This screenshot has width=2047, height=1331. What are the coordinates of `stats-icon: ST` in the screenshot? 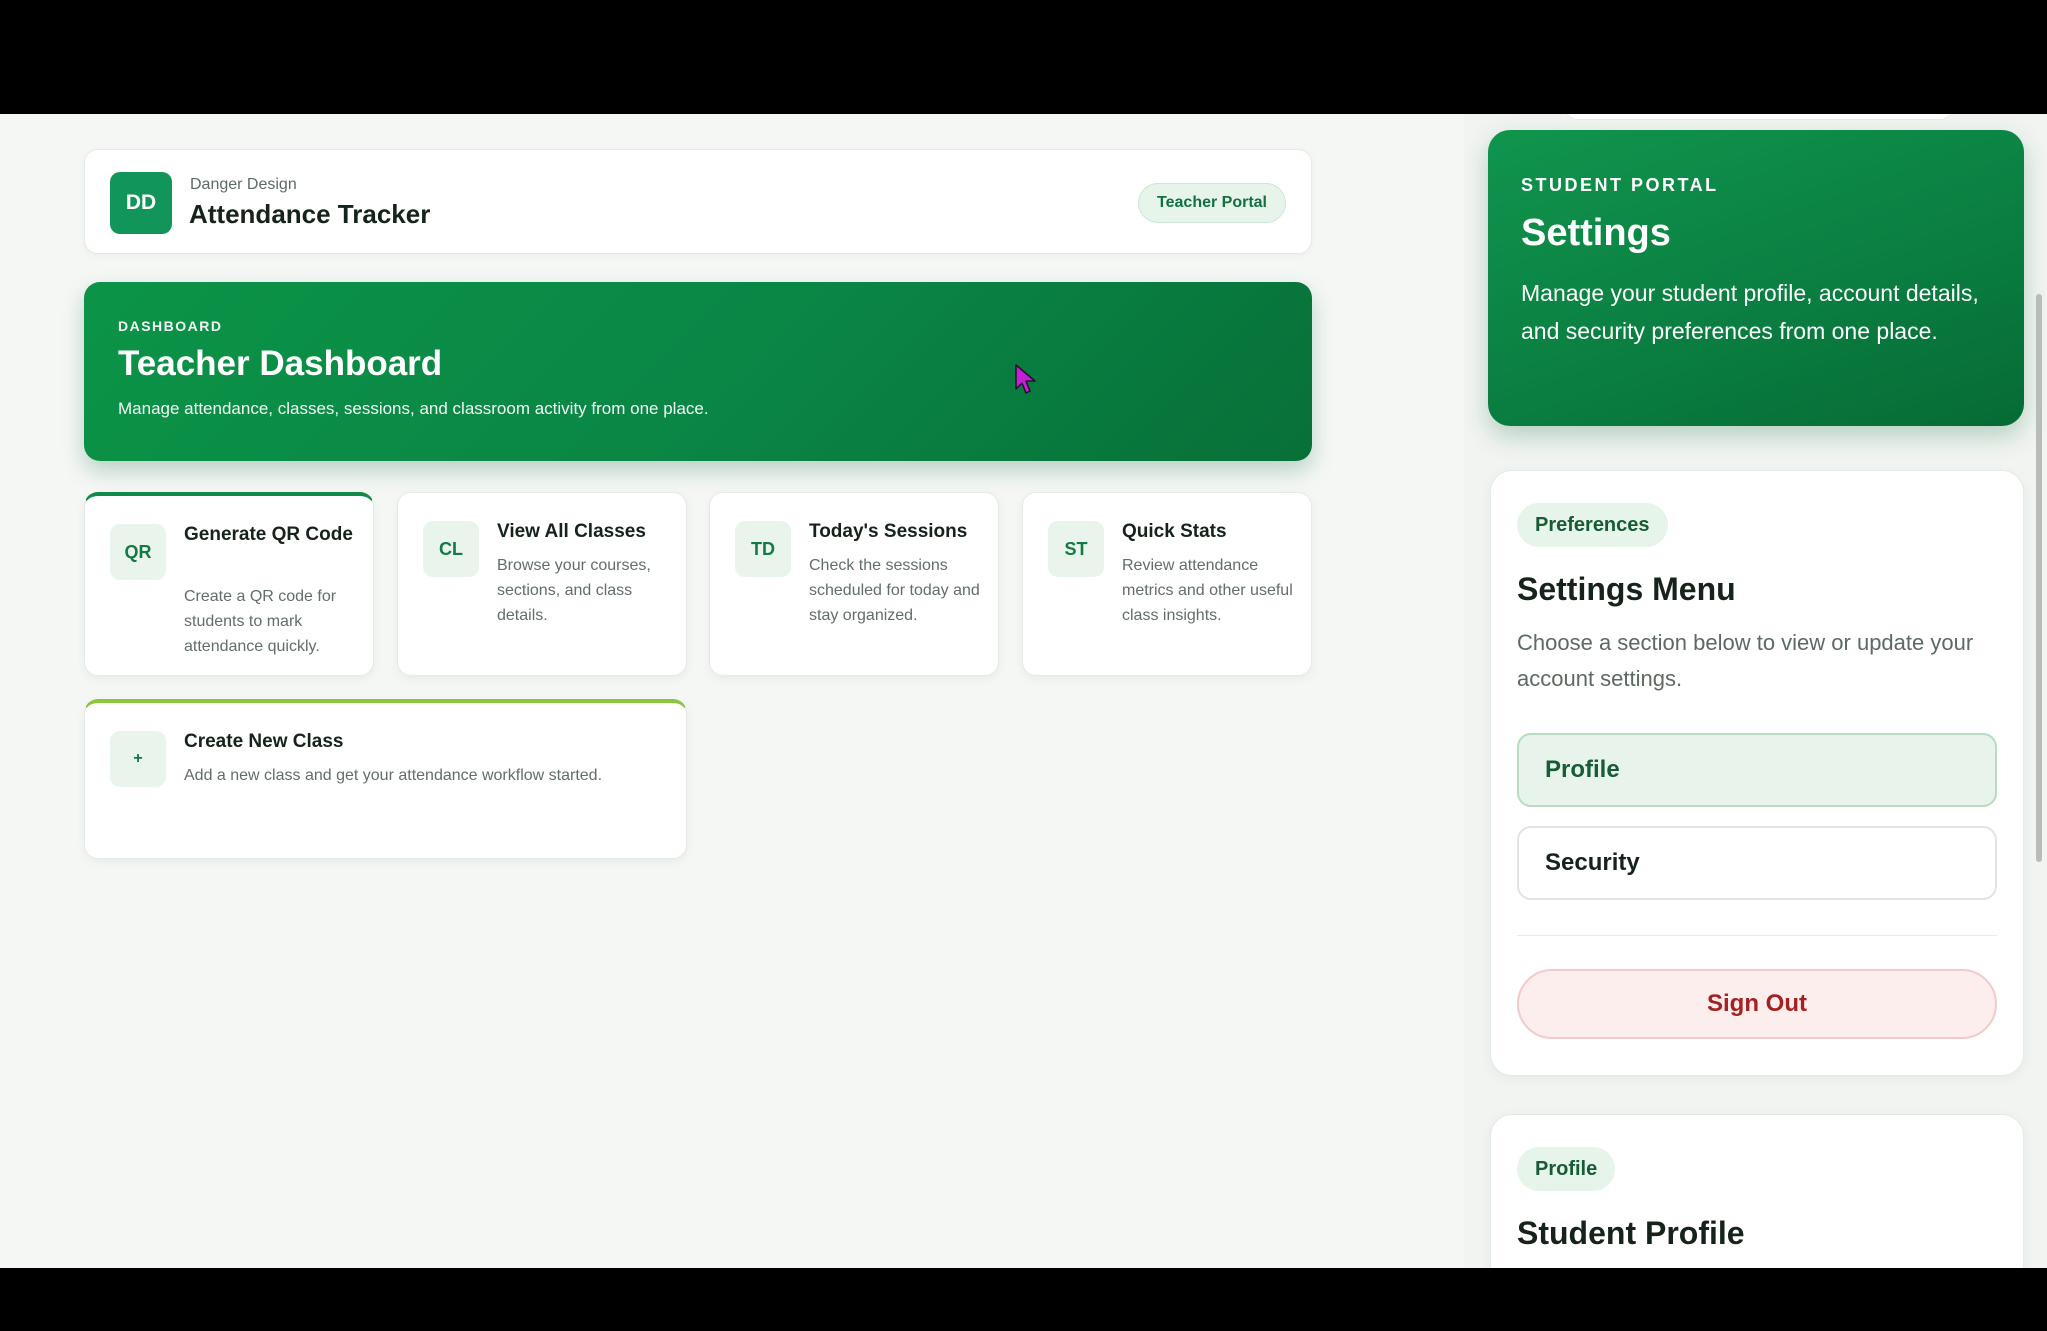 It's located at (1076, 549).